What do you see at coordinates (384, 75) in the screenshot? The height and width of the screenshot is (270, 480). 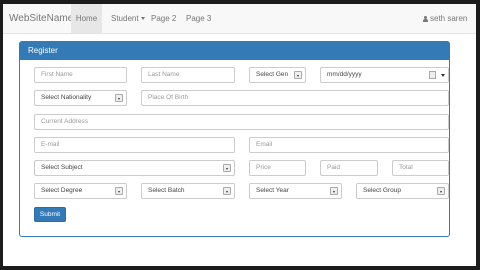 I see `dob-input: mm/dd/yyyy` at bounding box center [384, 75].